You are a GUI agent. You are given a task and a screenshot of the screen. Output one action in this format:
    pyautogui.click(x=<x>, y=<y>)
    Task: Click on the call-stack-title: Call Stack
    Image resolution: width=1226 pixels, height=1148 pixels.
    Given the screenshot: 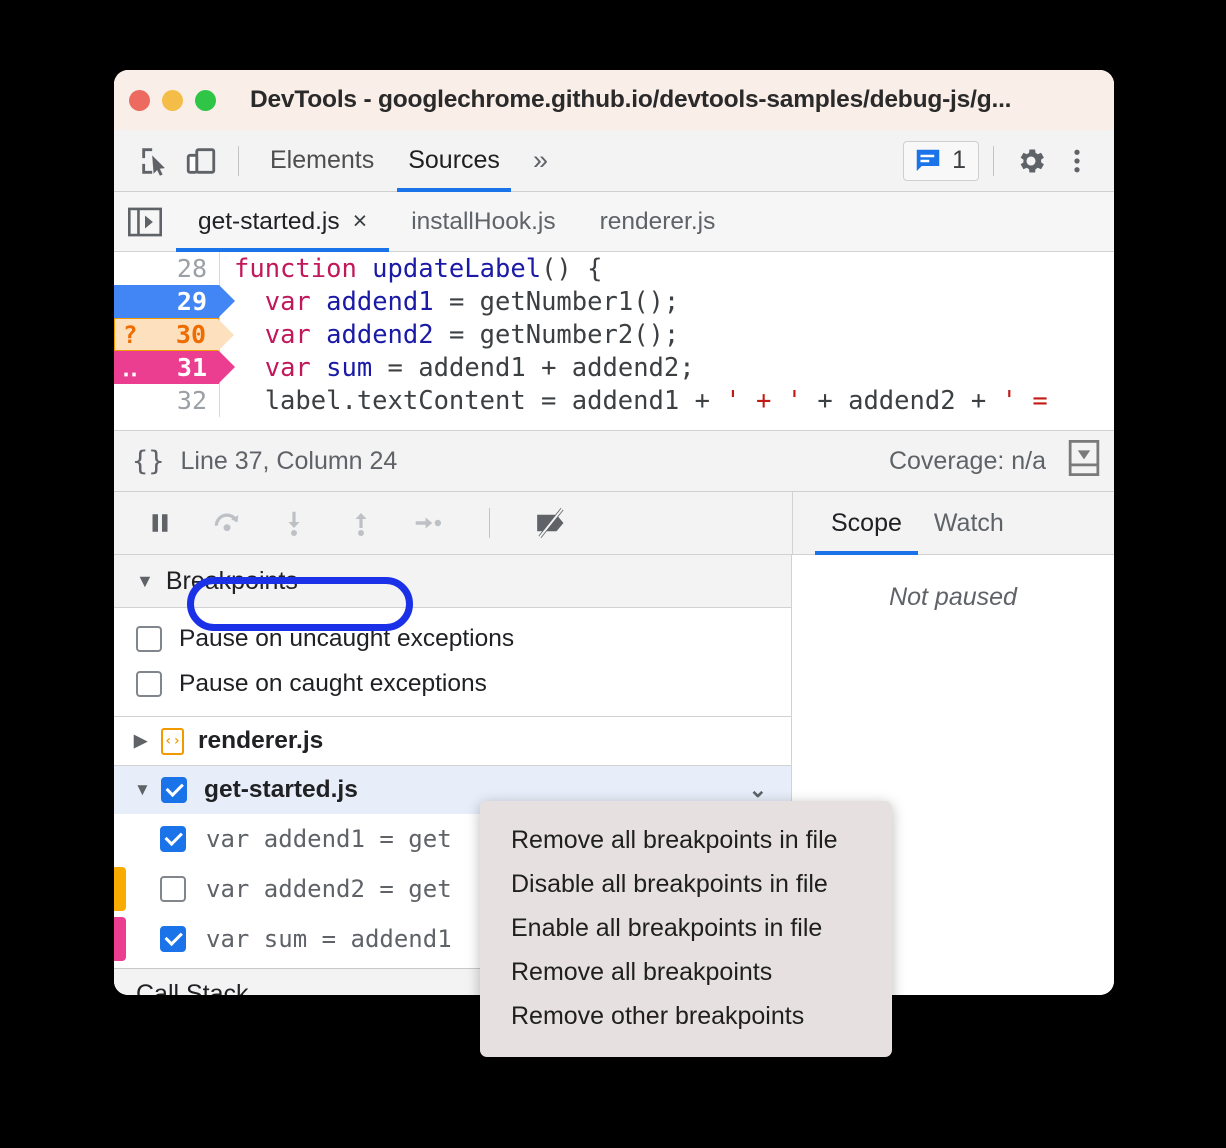 What is the action you would take?
    pyautogui.click(x=192, y=987)
    